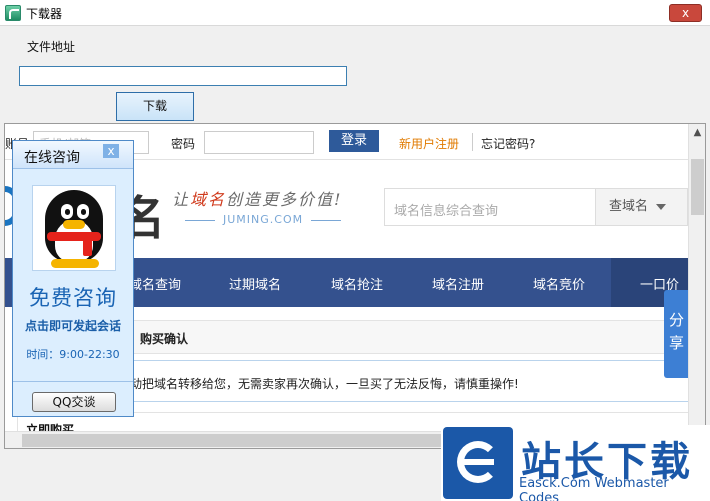  Describe the element at coordinates (257, 199) in the screenshot. I see `slogan: 让域名创造更多价值!` at that location.